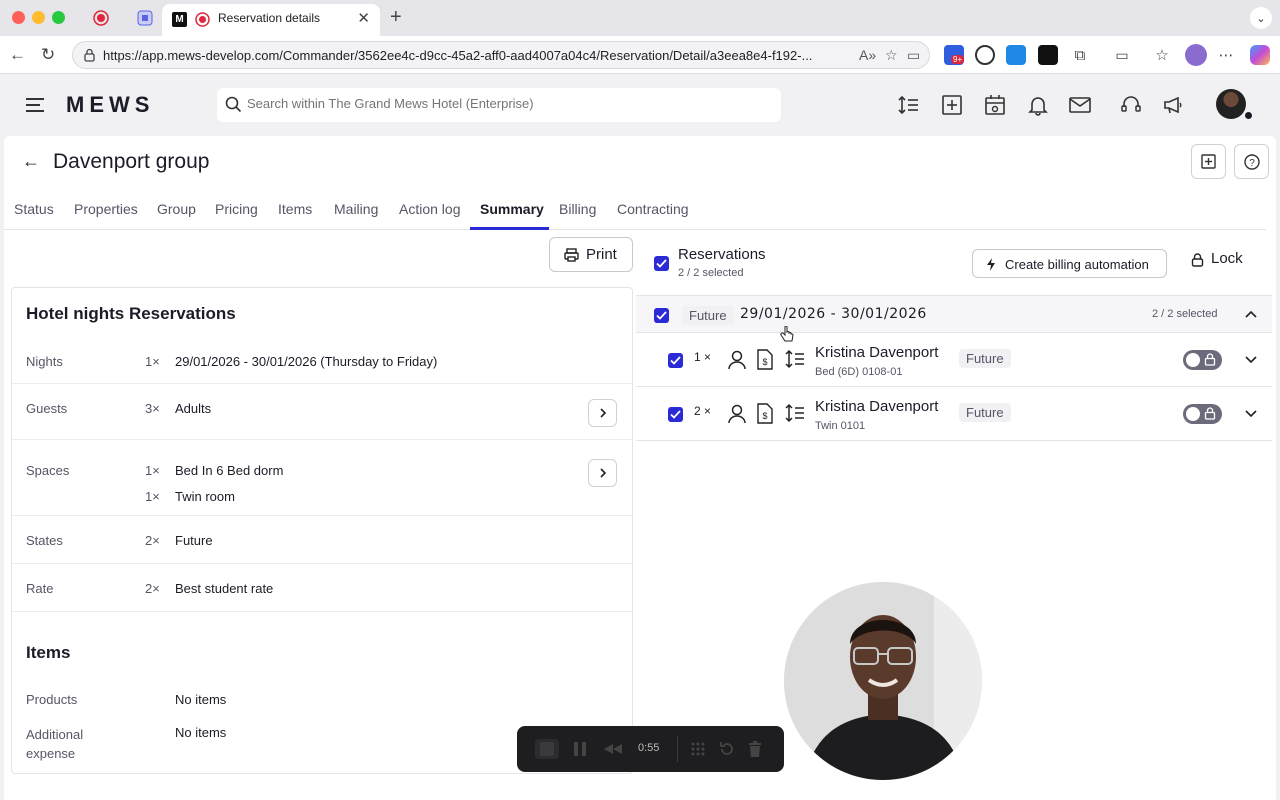 The width and height of the screenshot is (1280, 800). I want to click on back-nav-icon: ←, so click(17, 55).